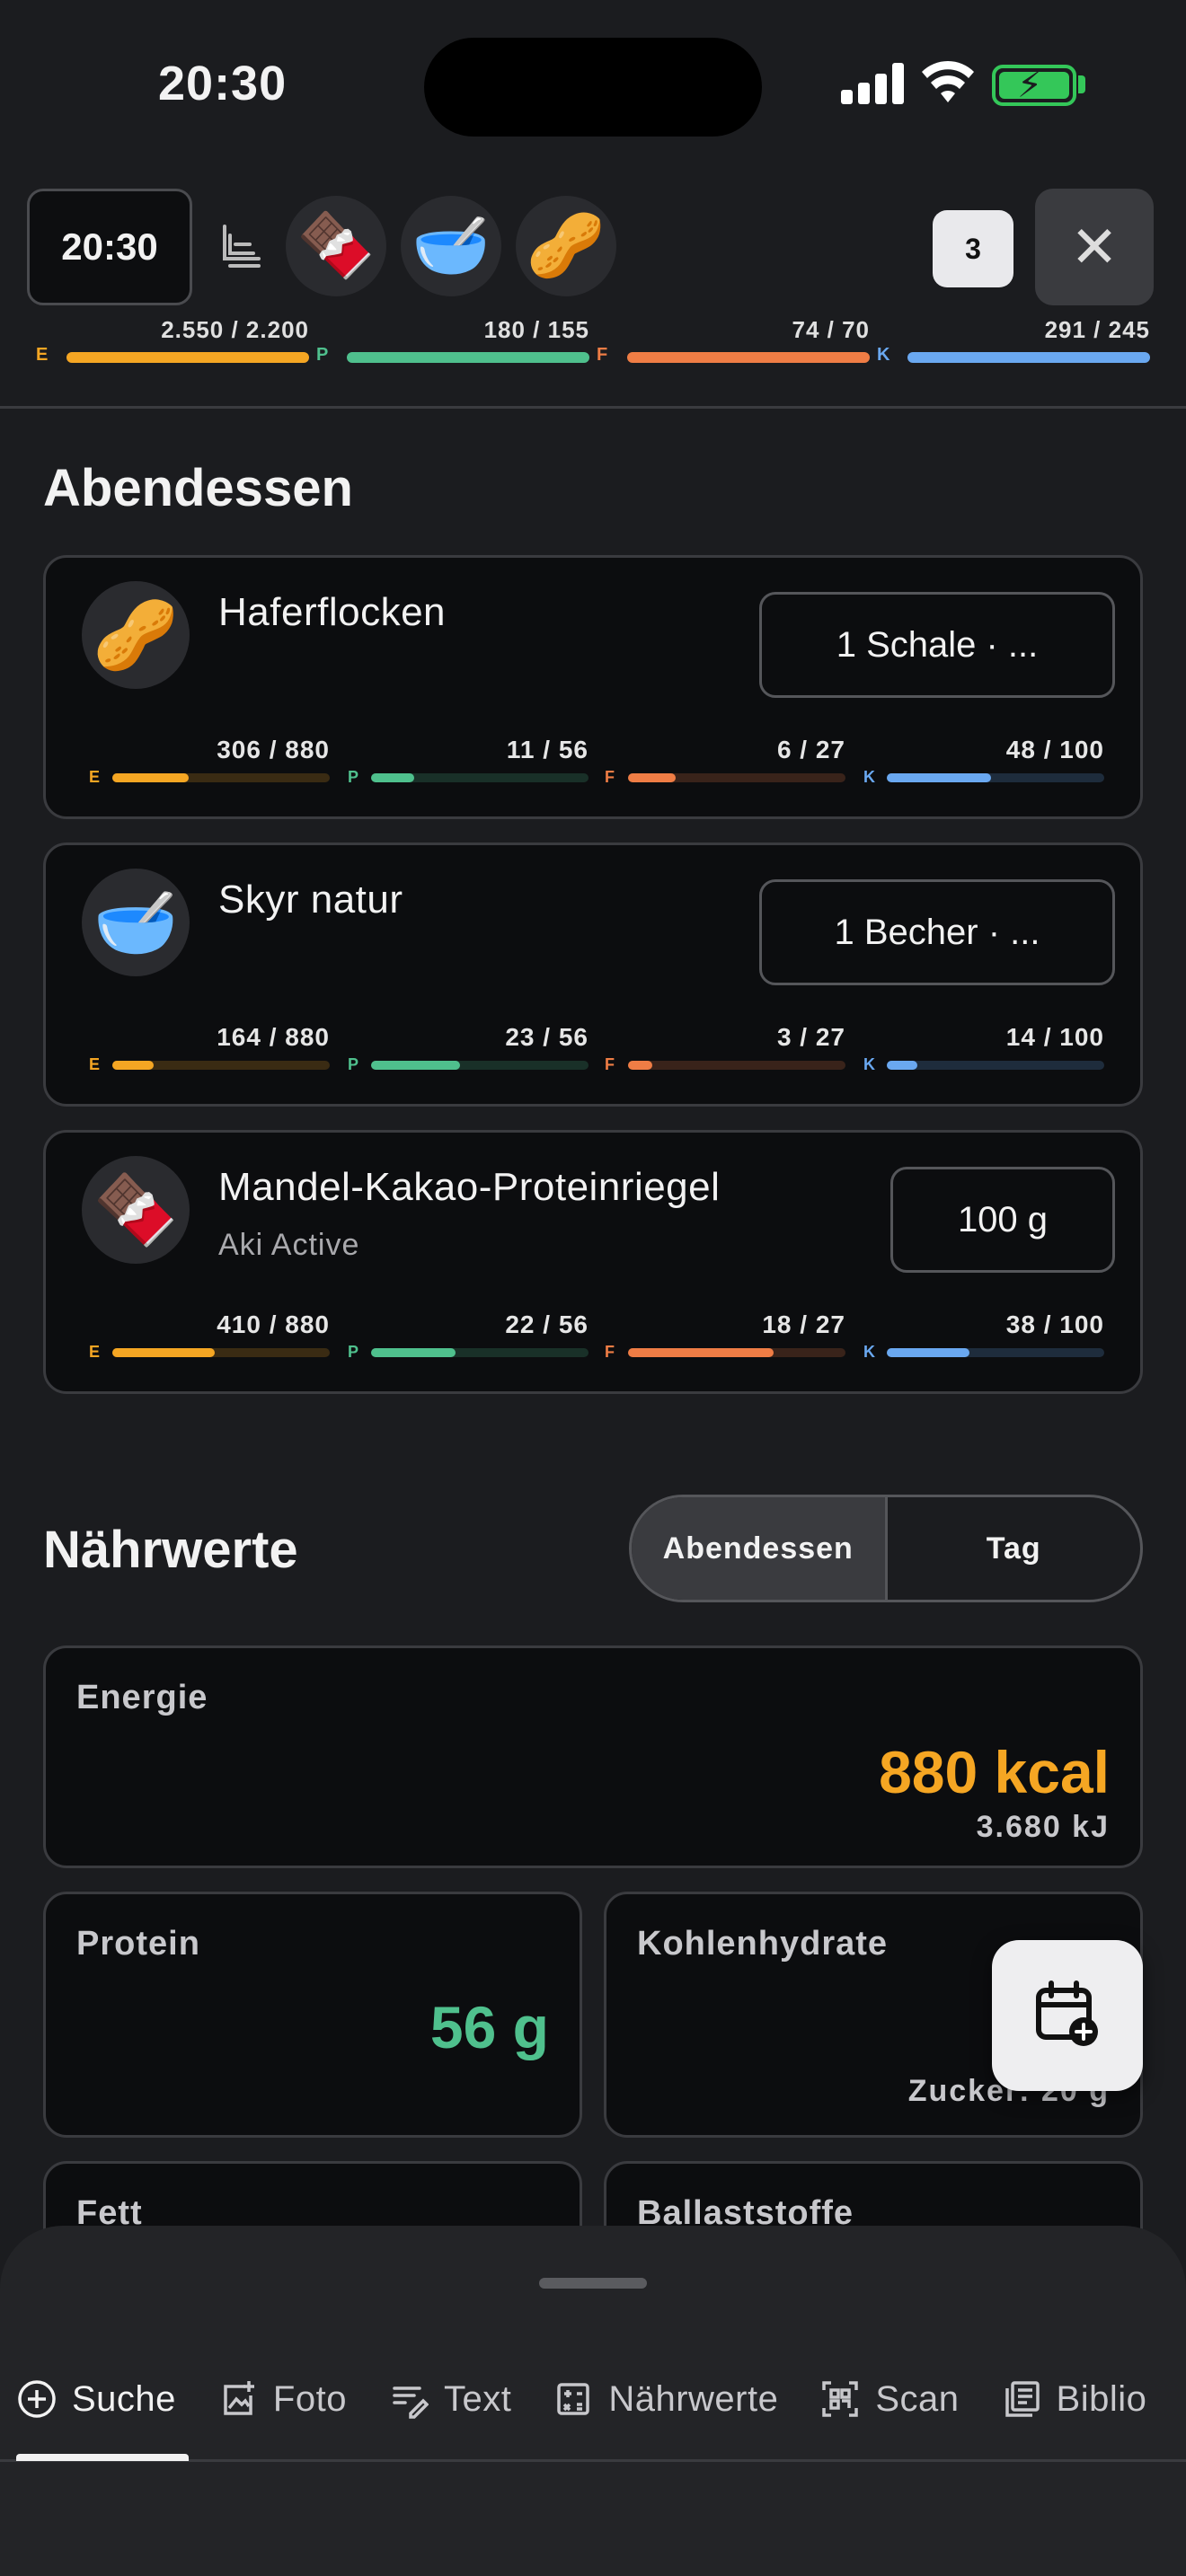  I want to click on daily-bar-letter: K, so click(883, 355).